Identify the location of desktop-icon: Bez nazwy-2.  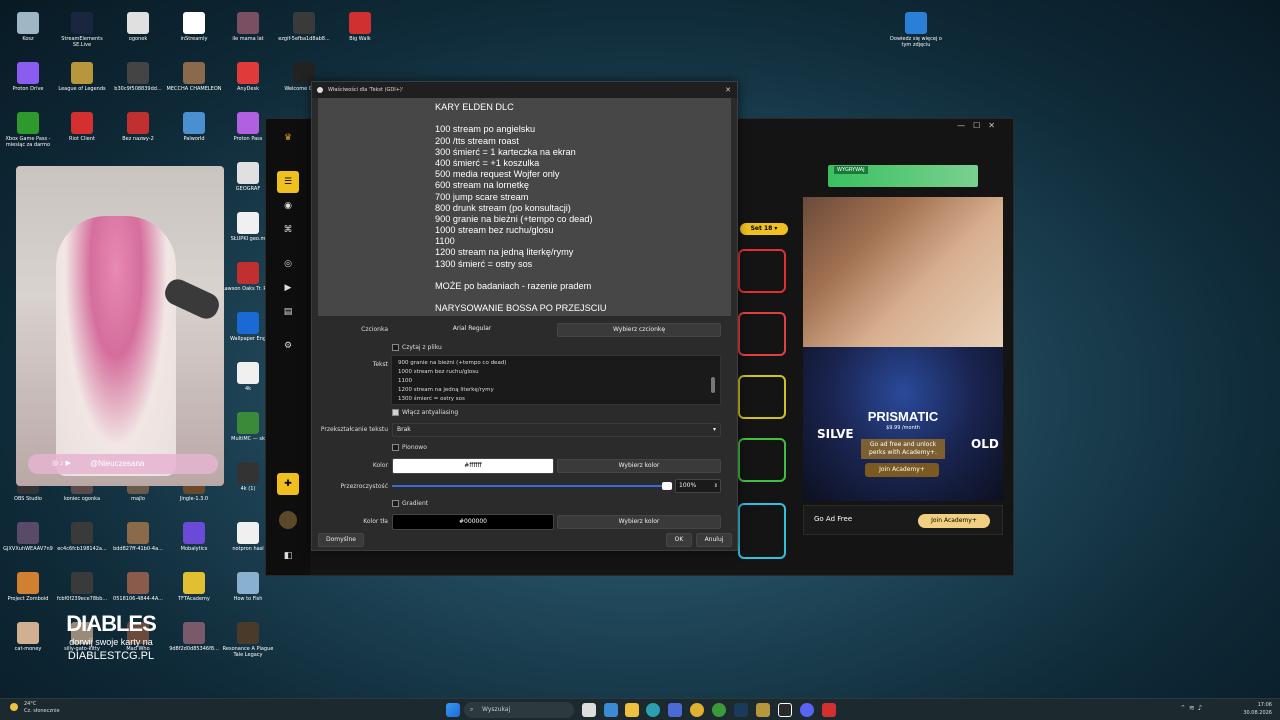
(138, 127).